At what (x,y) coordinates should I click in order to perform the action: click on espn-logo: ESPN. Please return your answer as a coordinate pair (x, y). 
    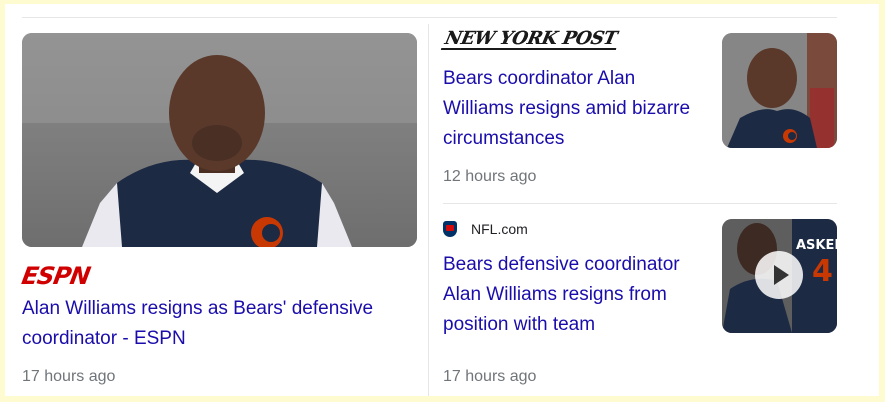
    Looking at the image, I should click on (55, 276).